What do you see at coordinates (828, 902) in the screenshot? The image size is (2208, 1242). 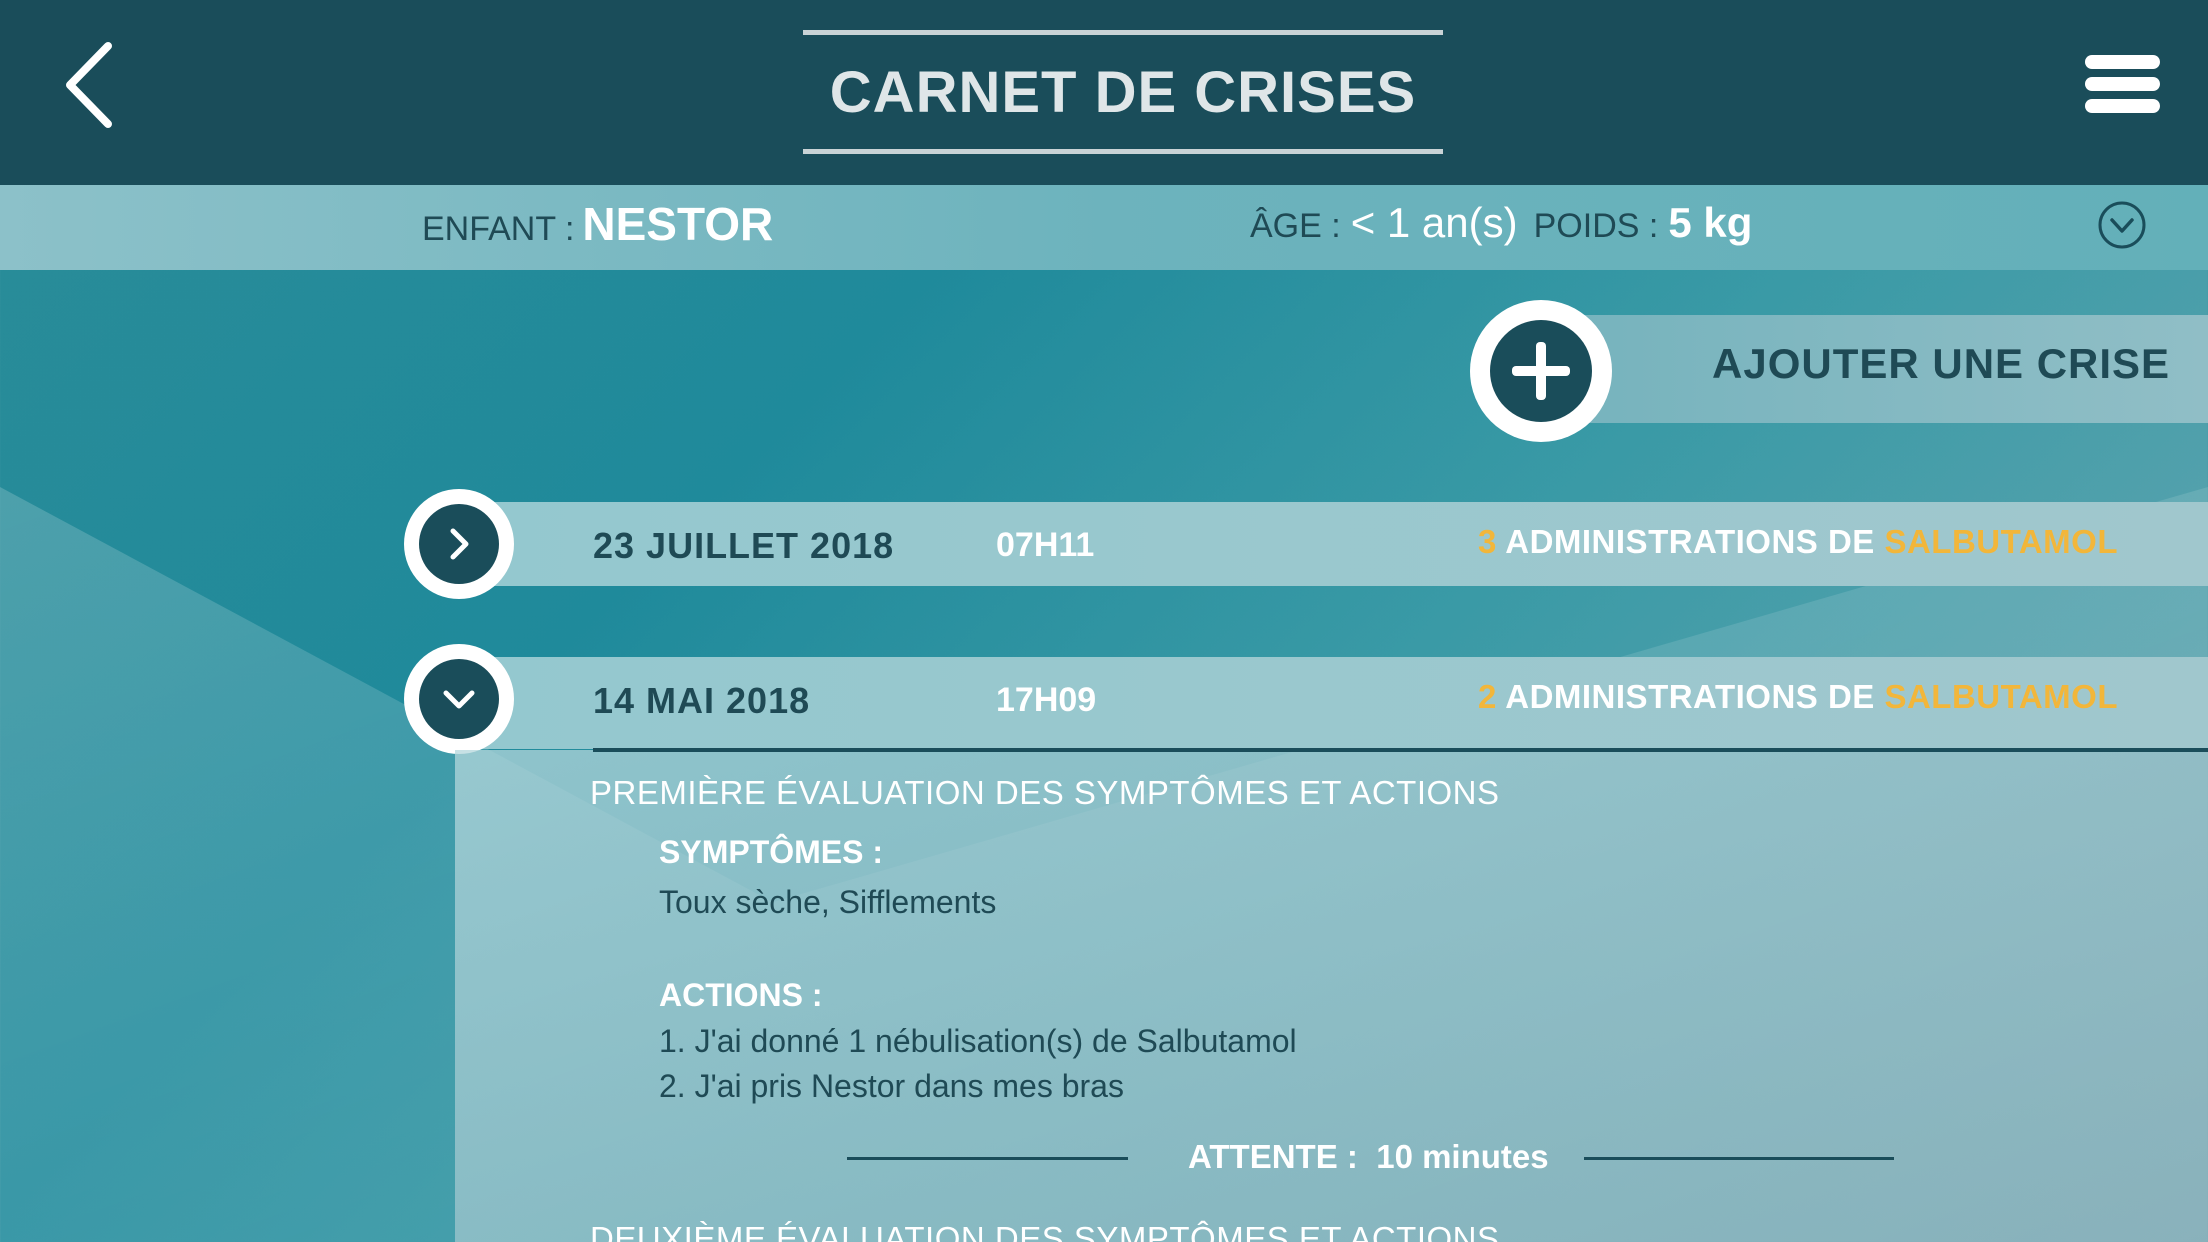 I see `symptoms-value: Toux sèche, Sifflements` at bounding box center [828, 902].